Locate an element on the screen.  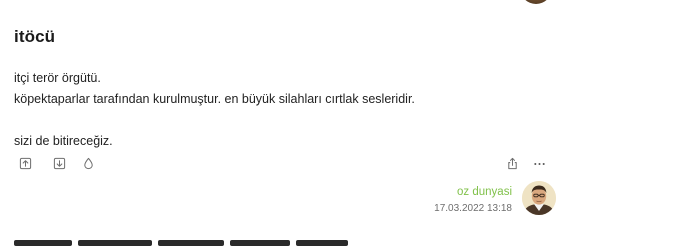
entry-line: sizi de bitireceğiz. is located at coordinates (63, 141).